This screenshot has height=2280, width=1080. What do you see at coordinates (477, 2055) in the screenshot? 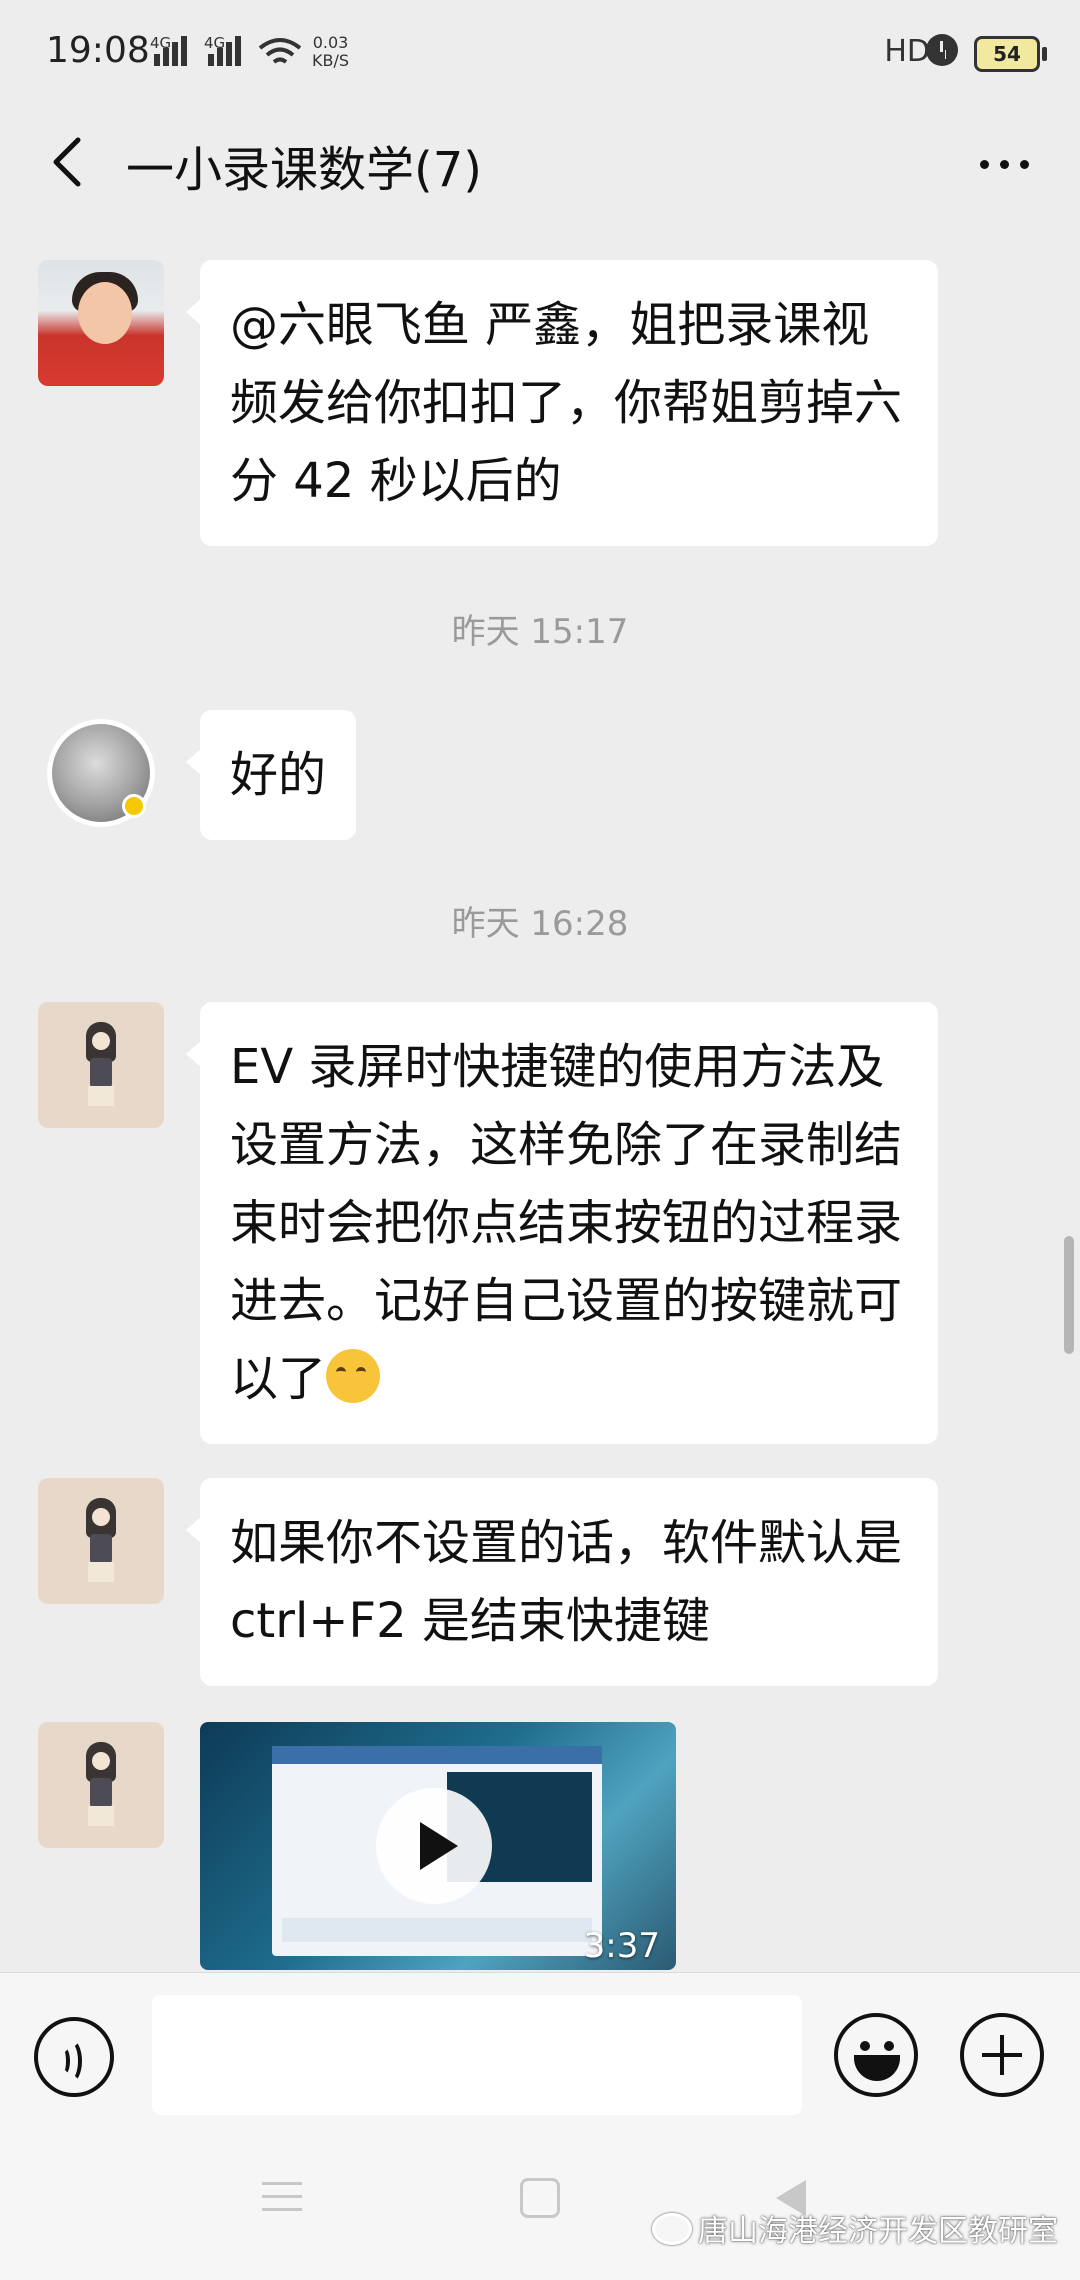
I see `message-input` at bounding box center [477, 2055].